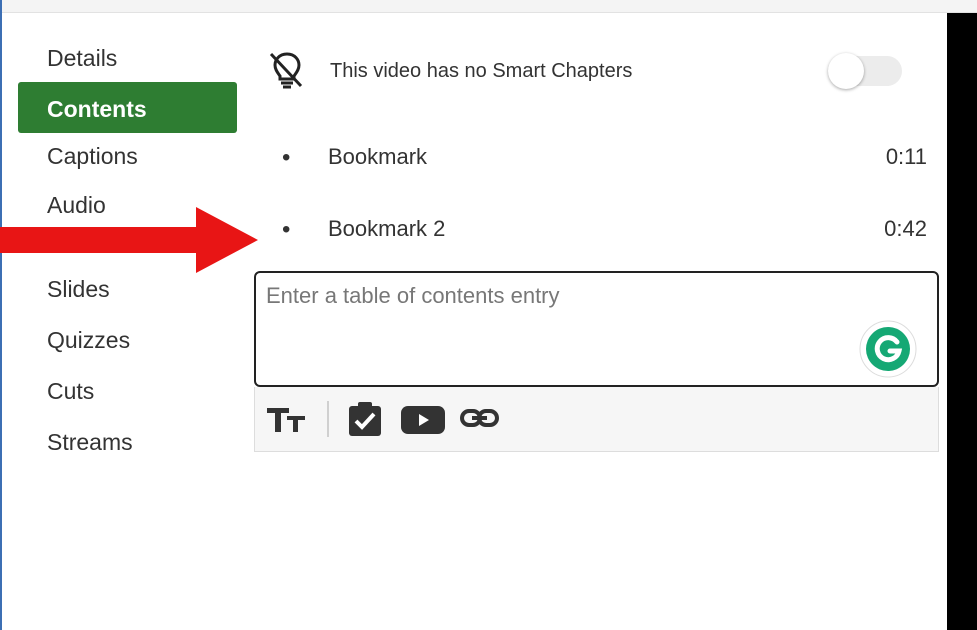 The height and width of the screenshot is (630, 977). I want to click on smart-chapters-row: This video has no Smart Chapters, so click(593, 72).